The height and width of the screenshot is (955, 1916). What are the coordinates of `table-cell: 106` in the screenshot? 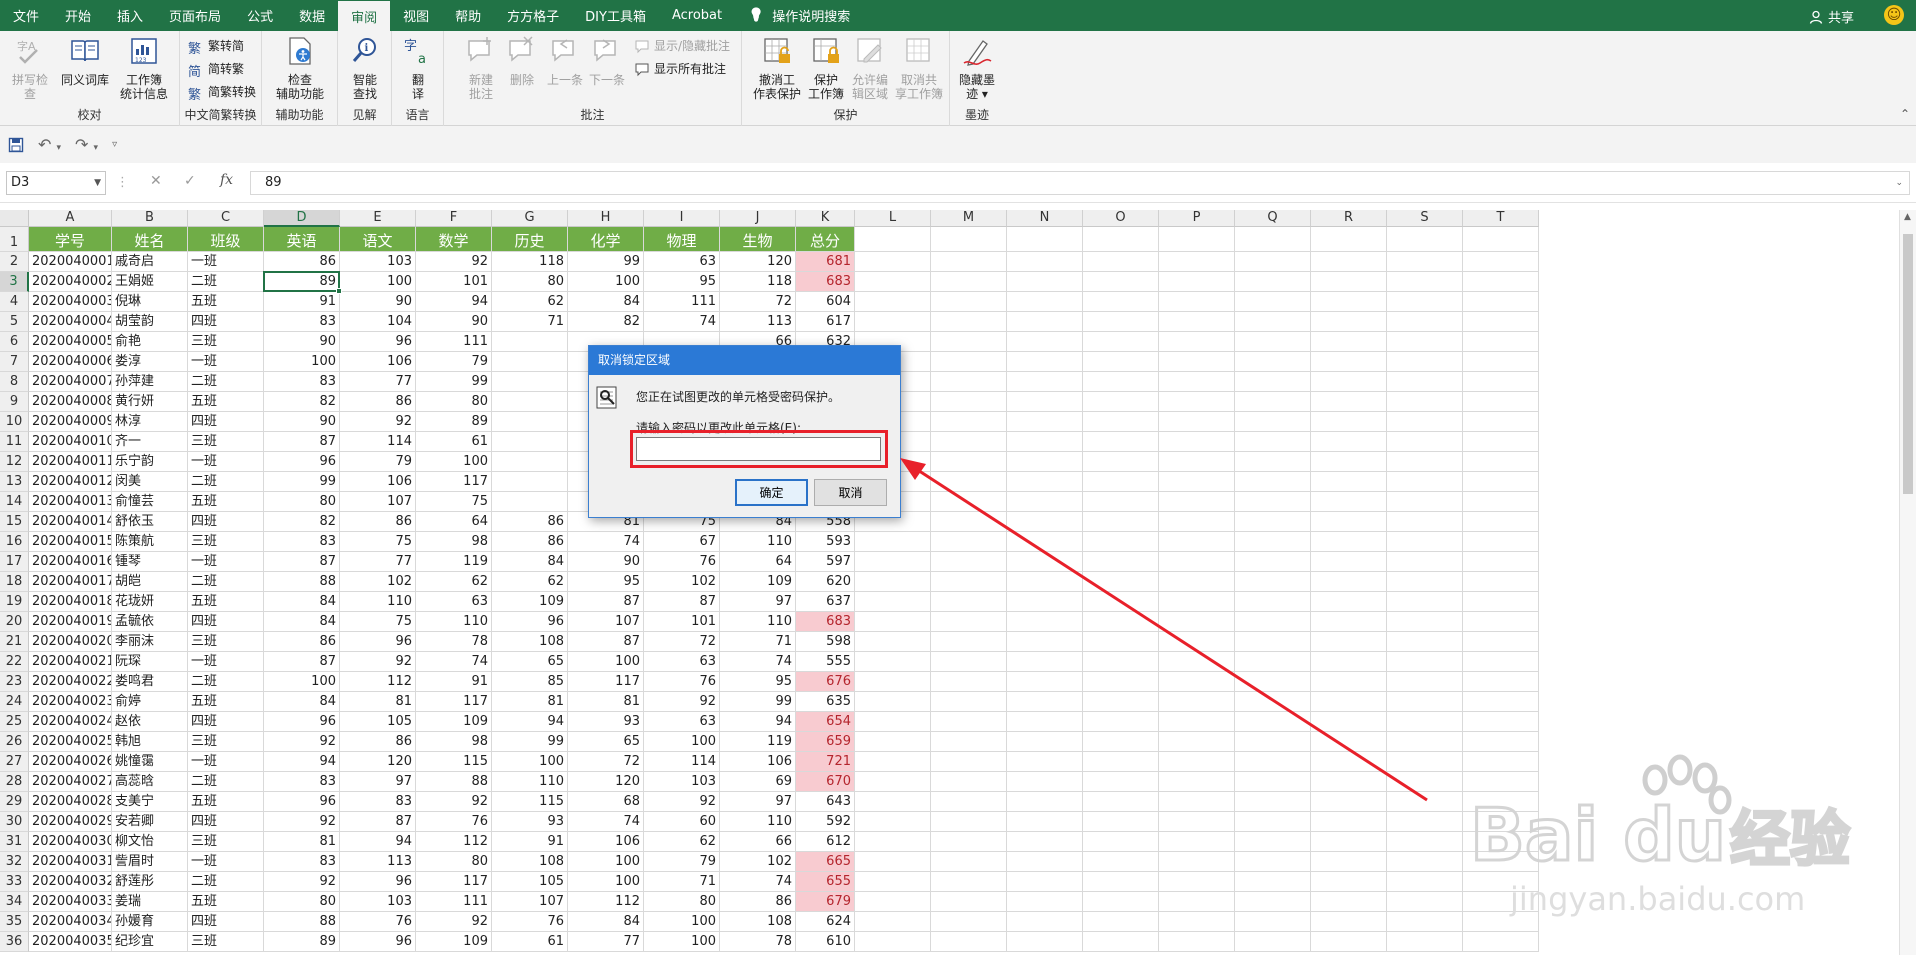 It's located at (606, 842).